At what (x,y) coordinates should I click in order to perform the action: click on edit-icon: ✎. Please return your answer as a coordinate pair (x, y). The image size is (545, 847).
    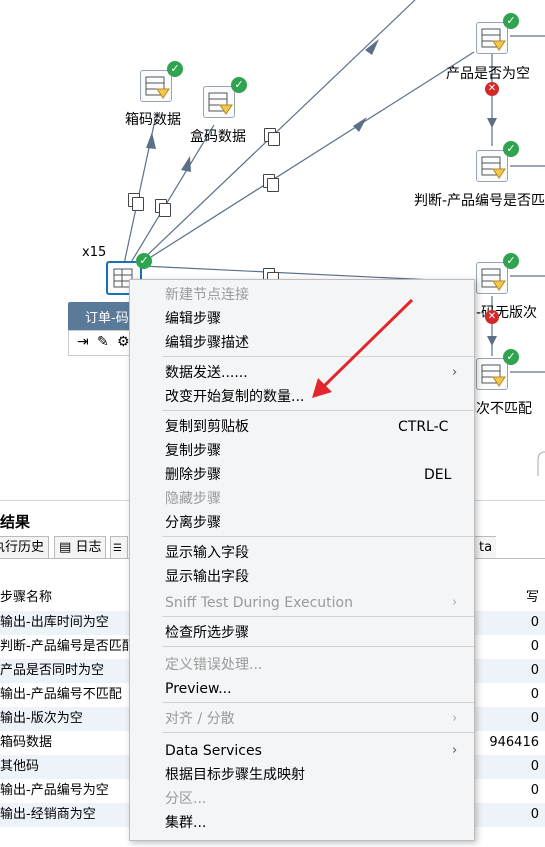
    Looking at the image, I should click on (103, 342).